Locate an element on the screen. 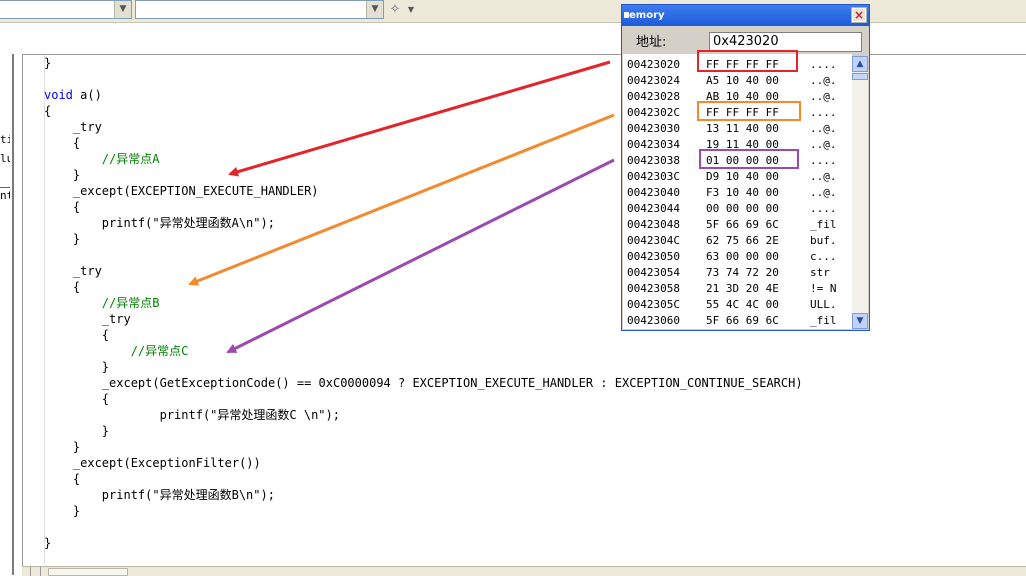 Image resolution: width=1026 pixels, height=576 pixels. purple-arrow-to-exception-point-c is located at coordinates (420, 256).